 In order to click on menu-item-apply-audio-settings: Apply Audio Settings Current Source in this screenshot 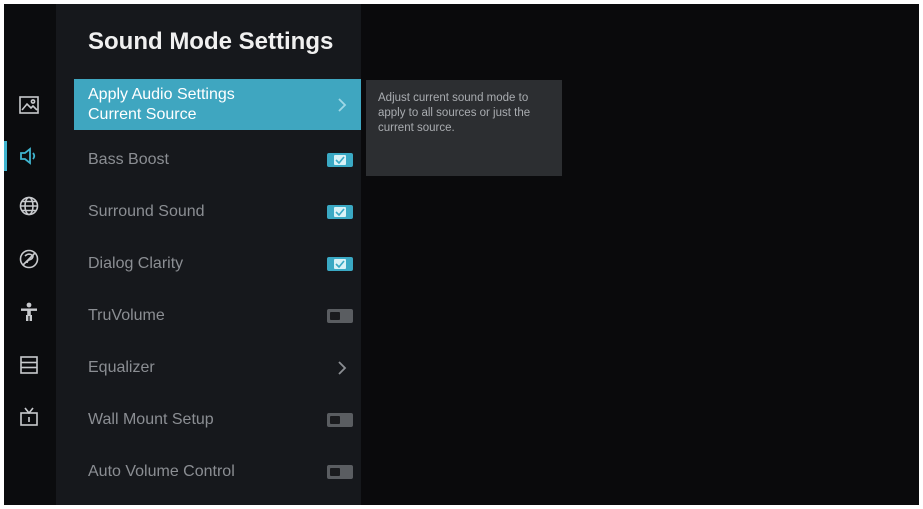, I will do `click(217, 104)`.